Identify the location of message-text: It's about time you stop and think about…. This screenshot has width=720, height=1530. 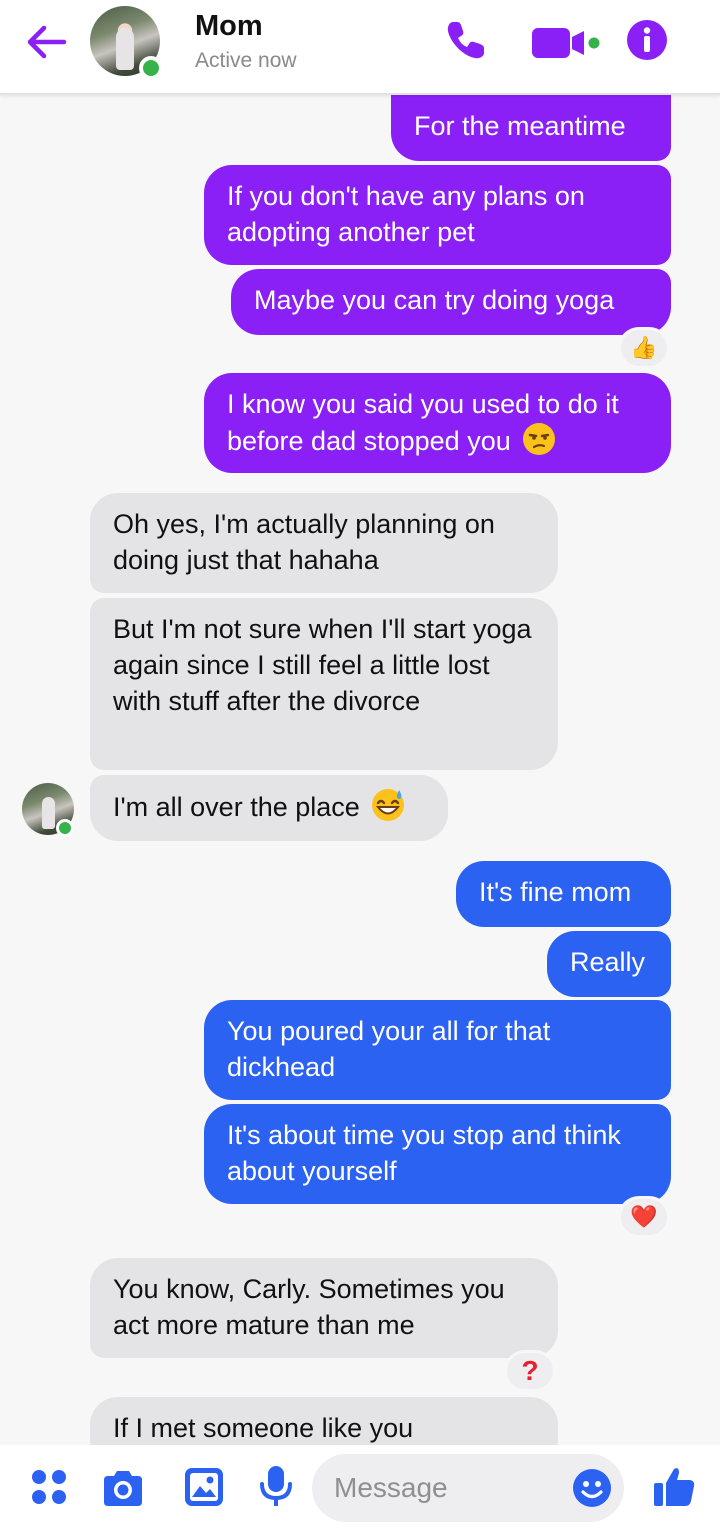
(424, 1153).